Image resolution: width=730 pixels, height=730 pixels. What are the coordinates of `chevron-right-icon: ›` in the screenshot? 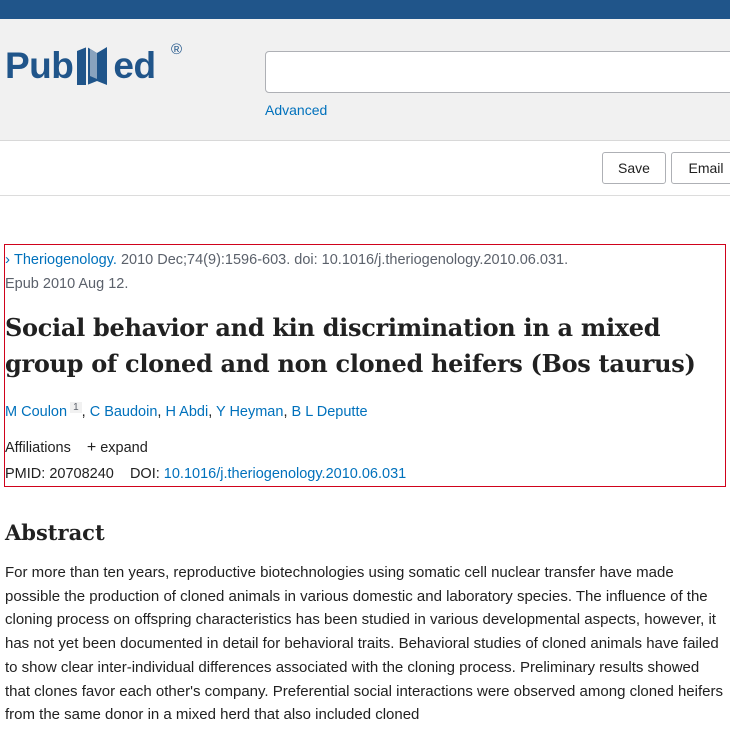 It's located at (7, 259).